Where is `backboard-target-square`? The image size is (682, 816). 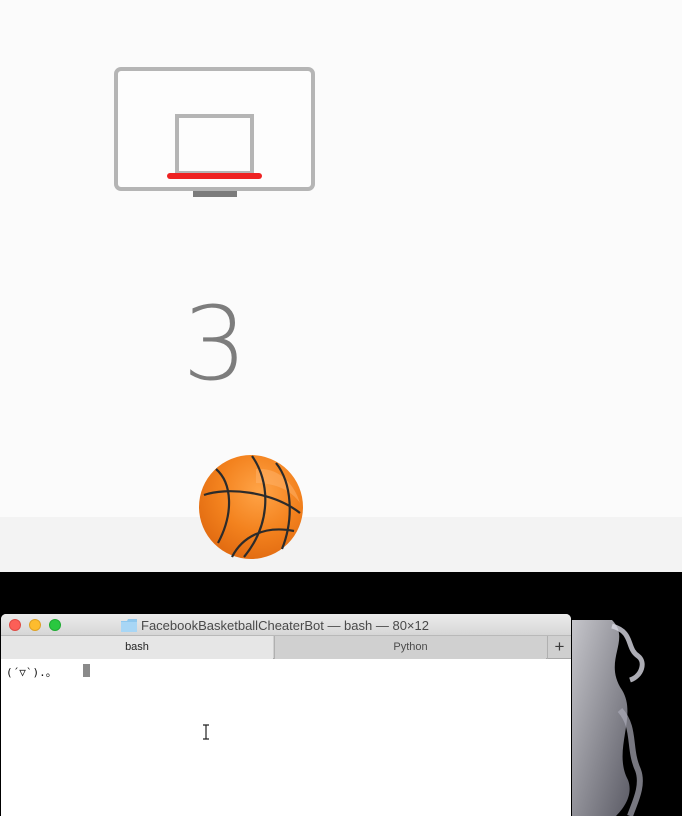
backboard-target-square is located at coordinates (214, 144).